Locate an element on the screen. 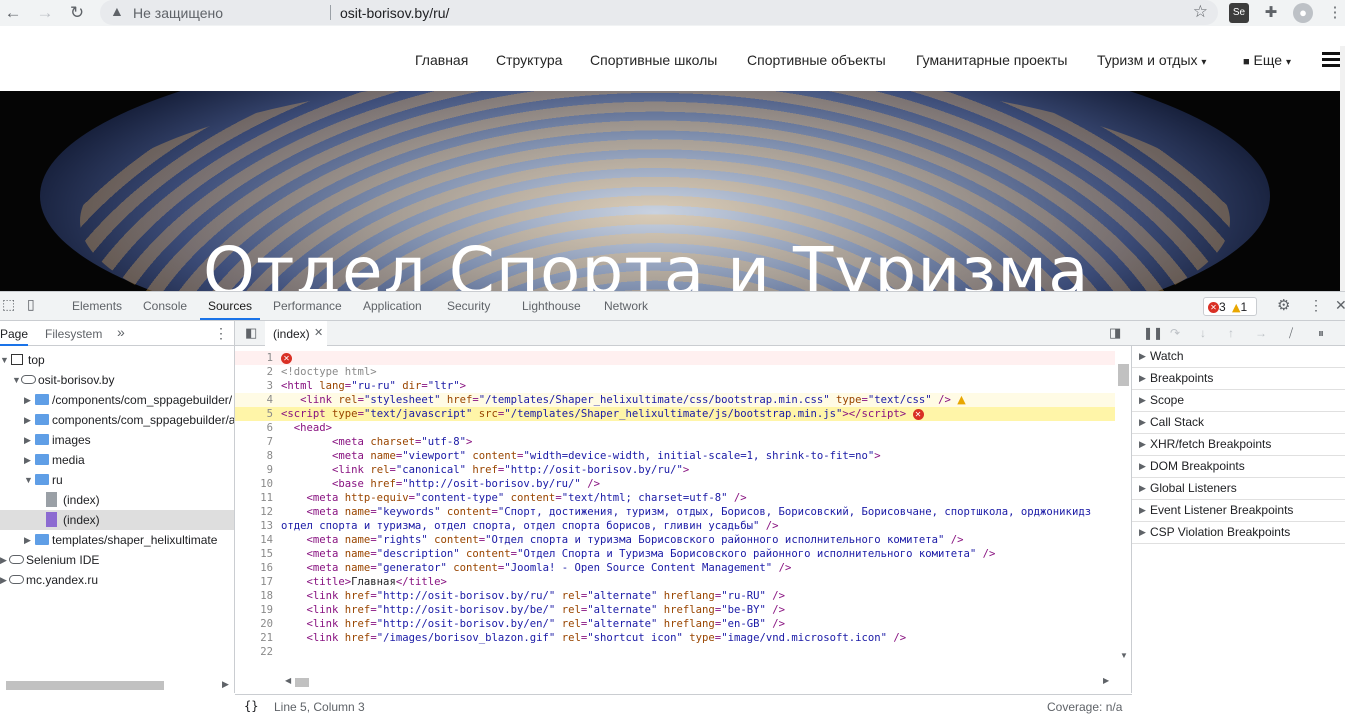  tab-console: Console is located at coordinates (165, 306).